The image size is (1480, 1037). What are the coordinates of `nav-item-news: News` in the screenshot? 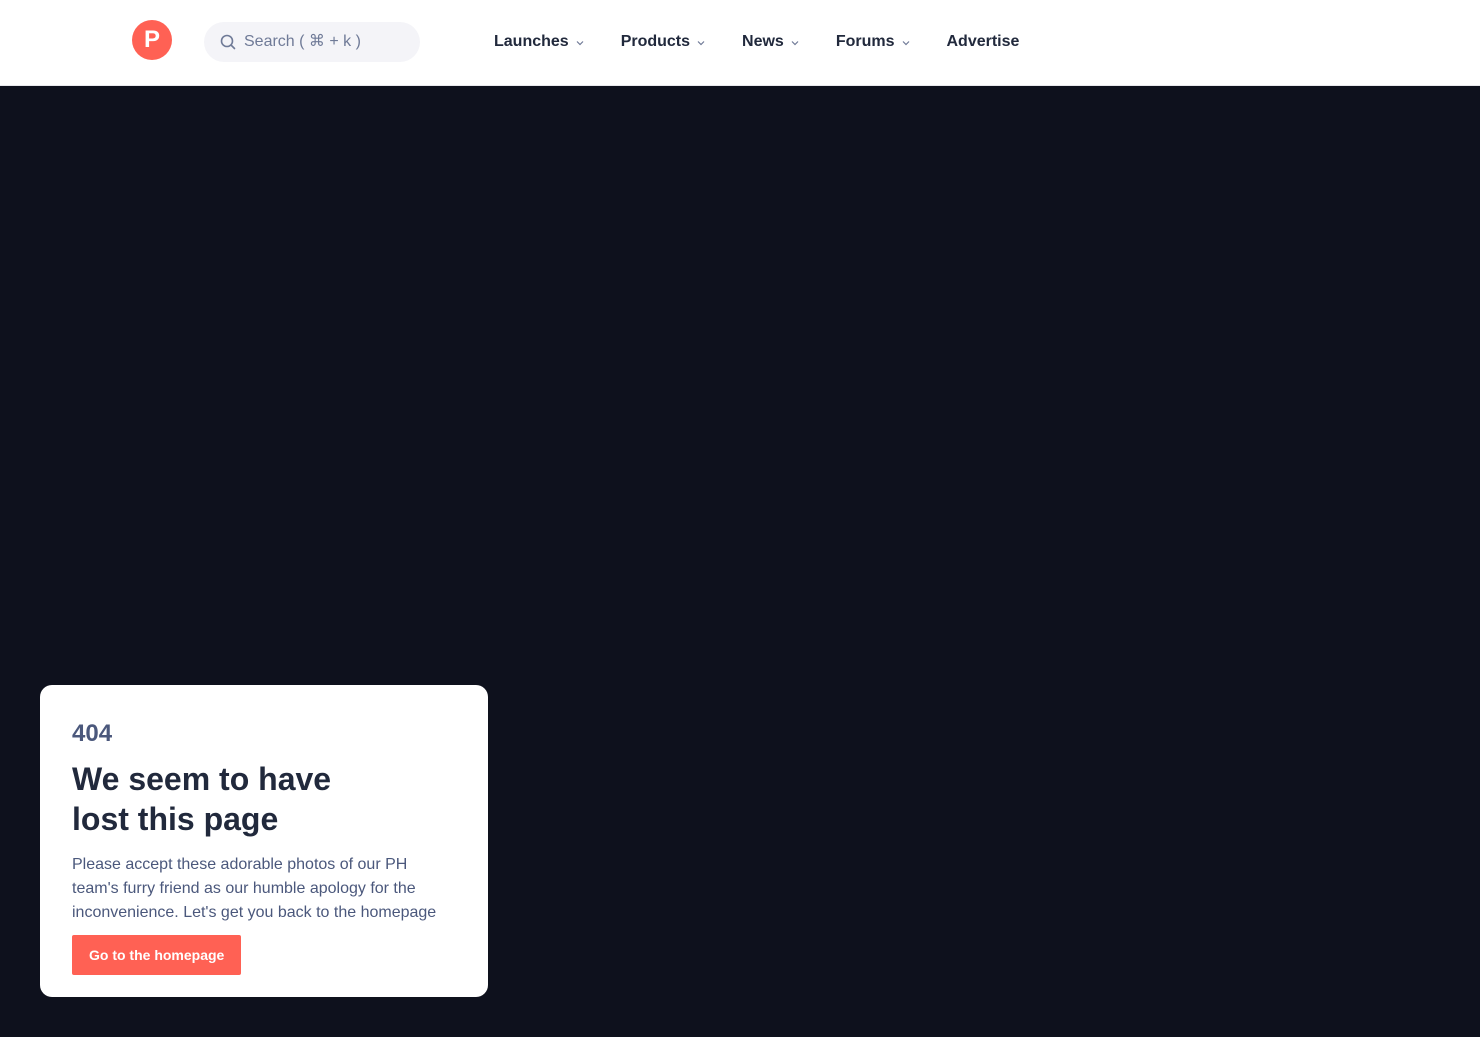 It's located at (771, 42).